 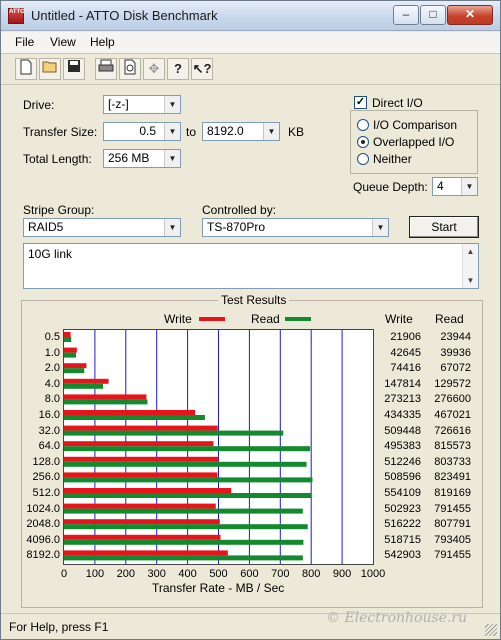 I want to click on transfer-size-label: 16.0, so click(x=49, y=415).